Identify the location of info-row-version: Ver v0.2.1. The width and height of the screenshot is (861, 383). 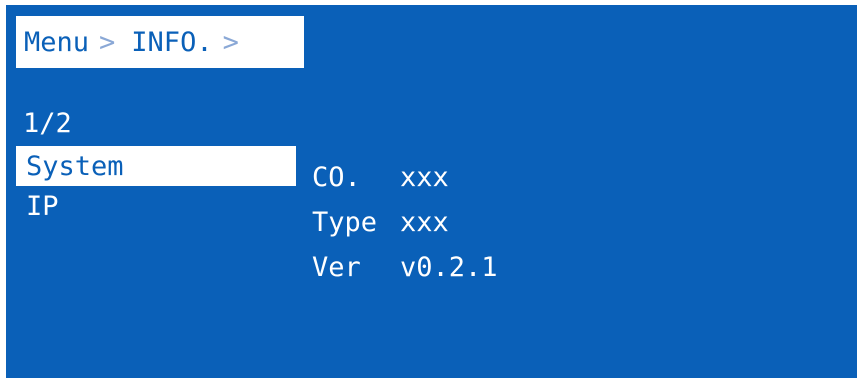
(405, 276).